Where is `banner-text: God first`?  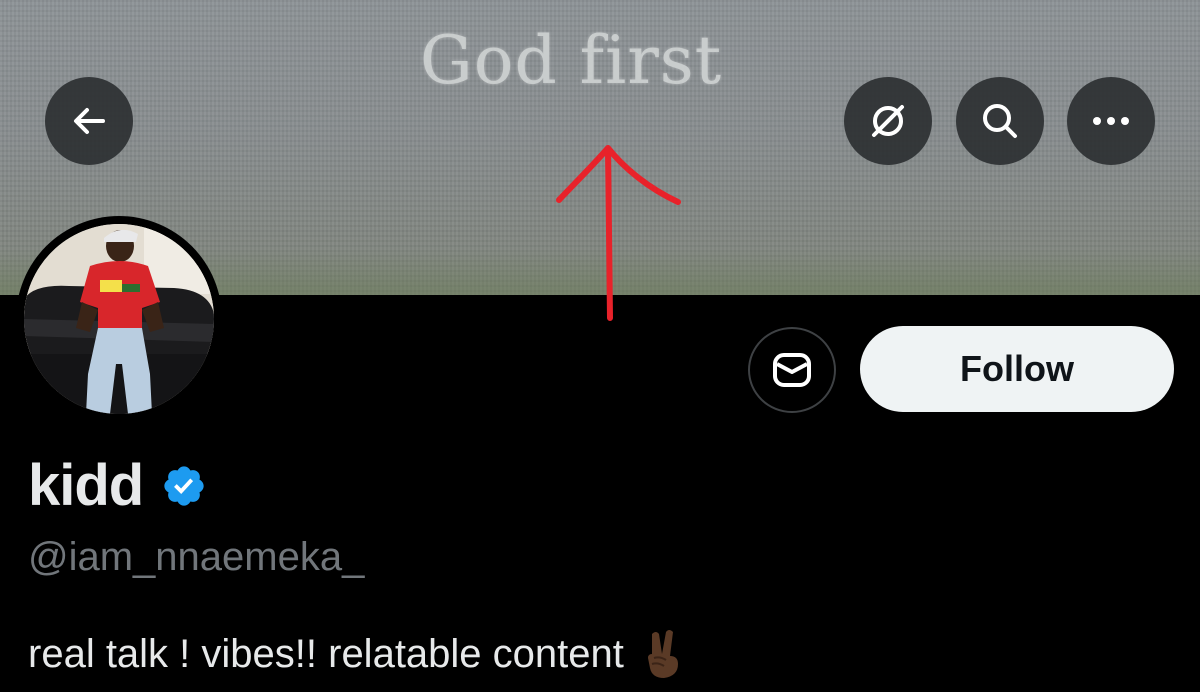
banner-text: God first is located at coordinates (571, 60).